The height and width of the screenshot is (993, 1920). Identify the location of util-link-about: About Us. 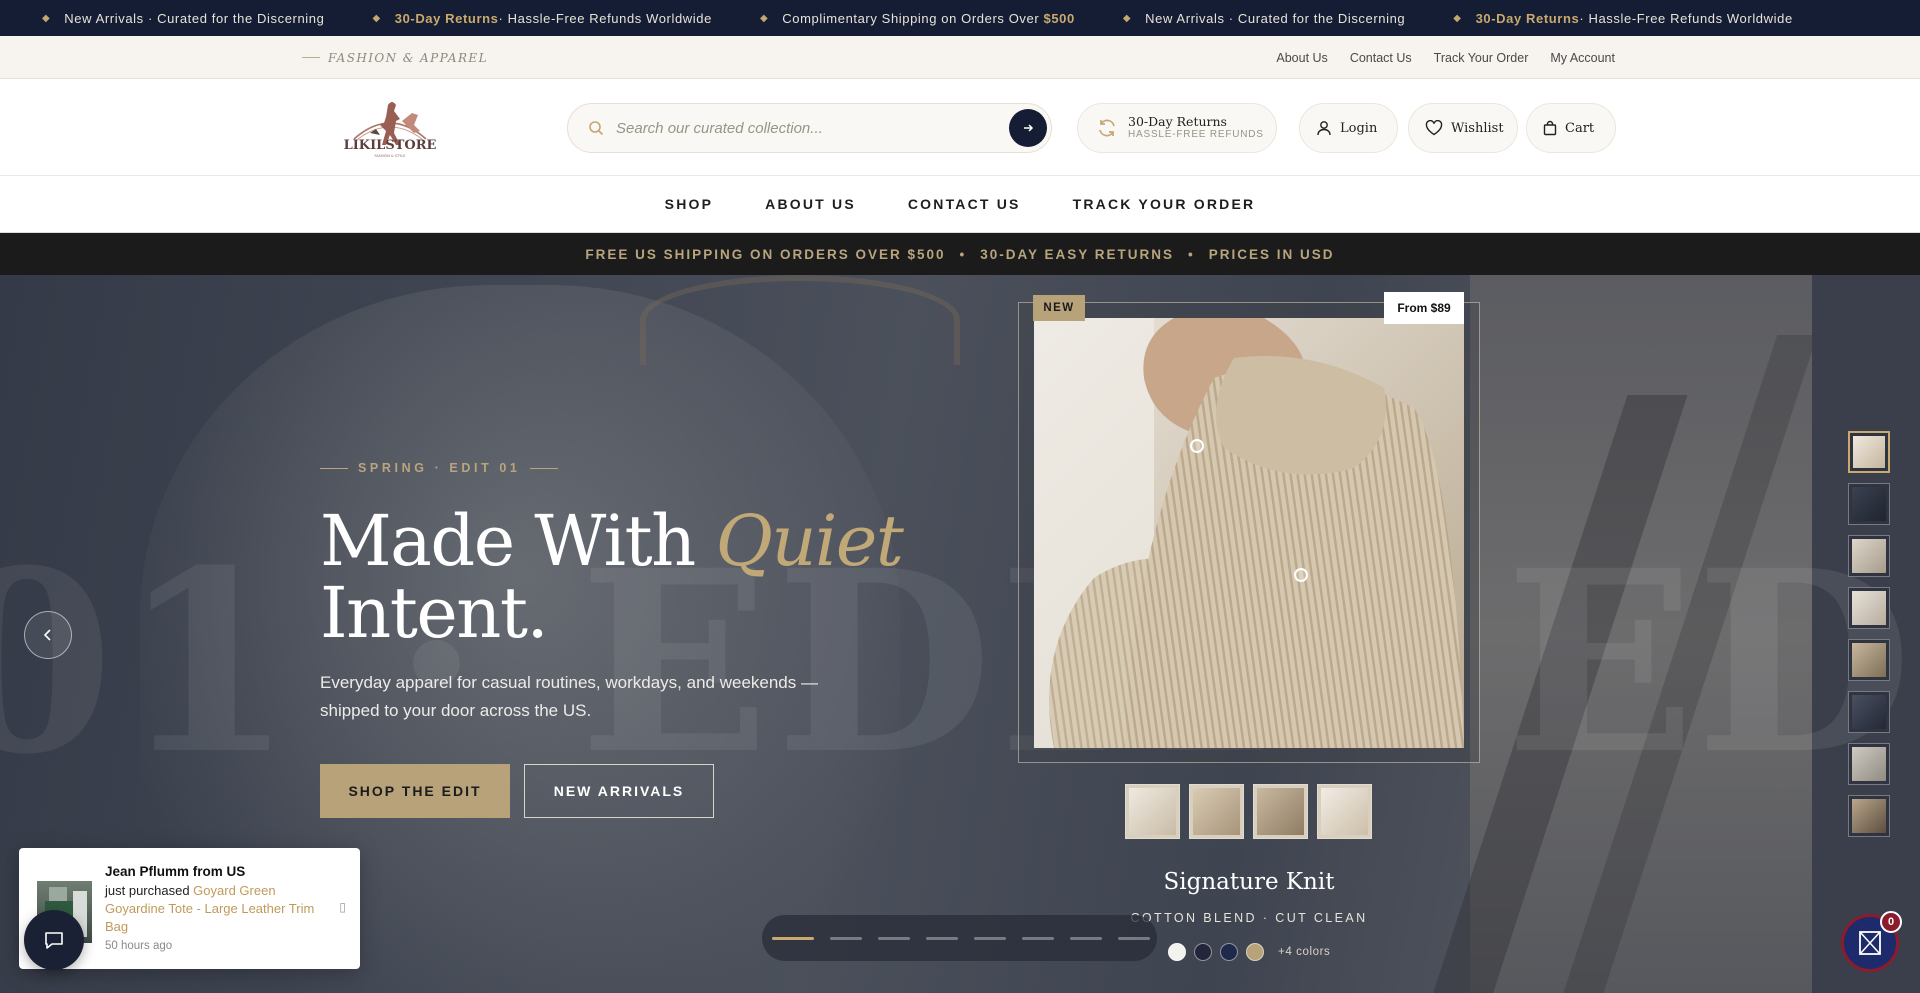
(1301, 58).